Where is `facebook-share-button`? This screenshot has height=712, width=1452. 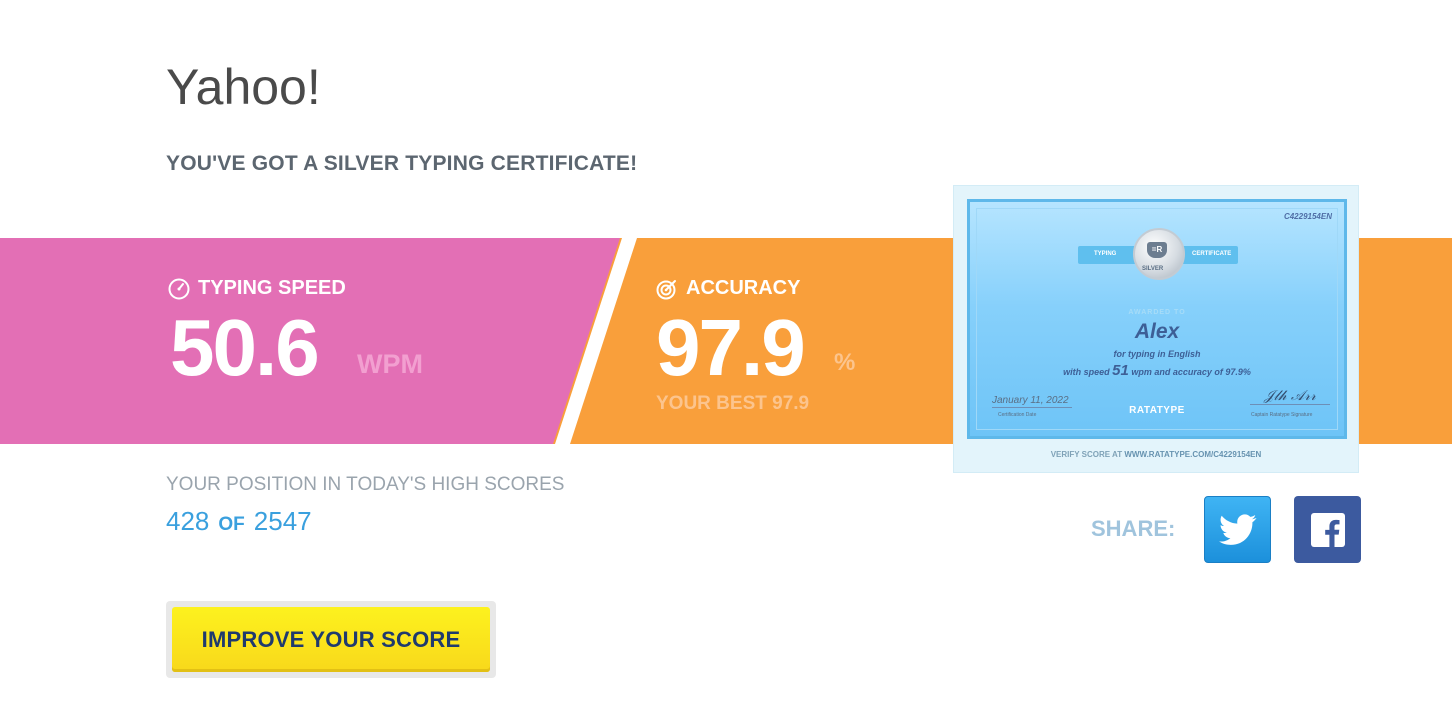 facebook-share-button is located at coordinates (1327, 529).